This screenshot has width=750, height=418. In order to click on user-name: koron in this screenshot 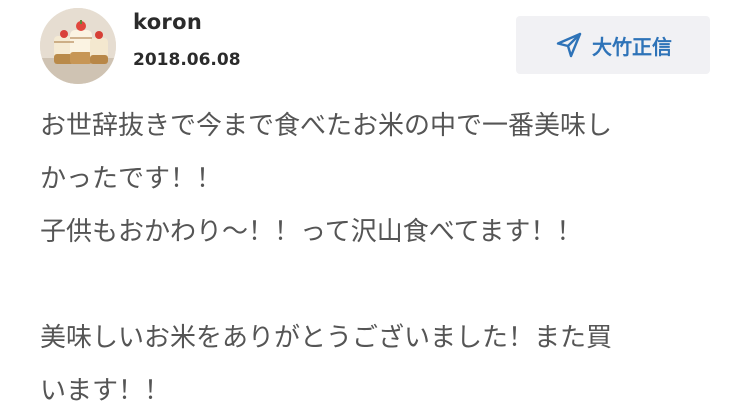, I will do `click(167, 22)`.